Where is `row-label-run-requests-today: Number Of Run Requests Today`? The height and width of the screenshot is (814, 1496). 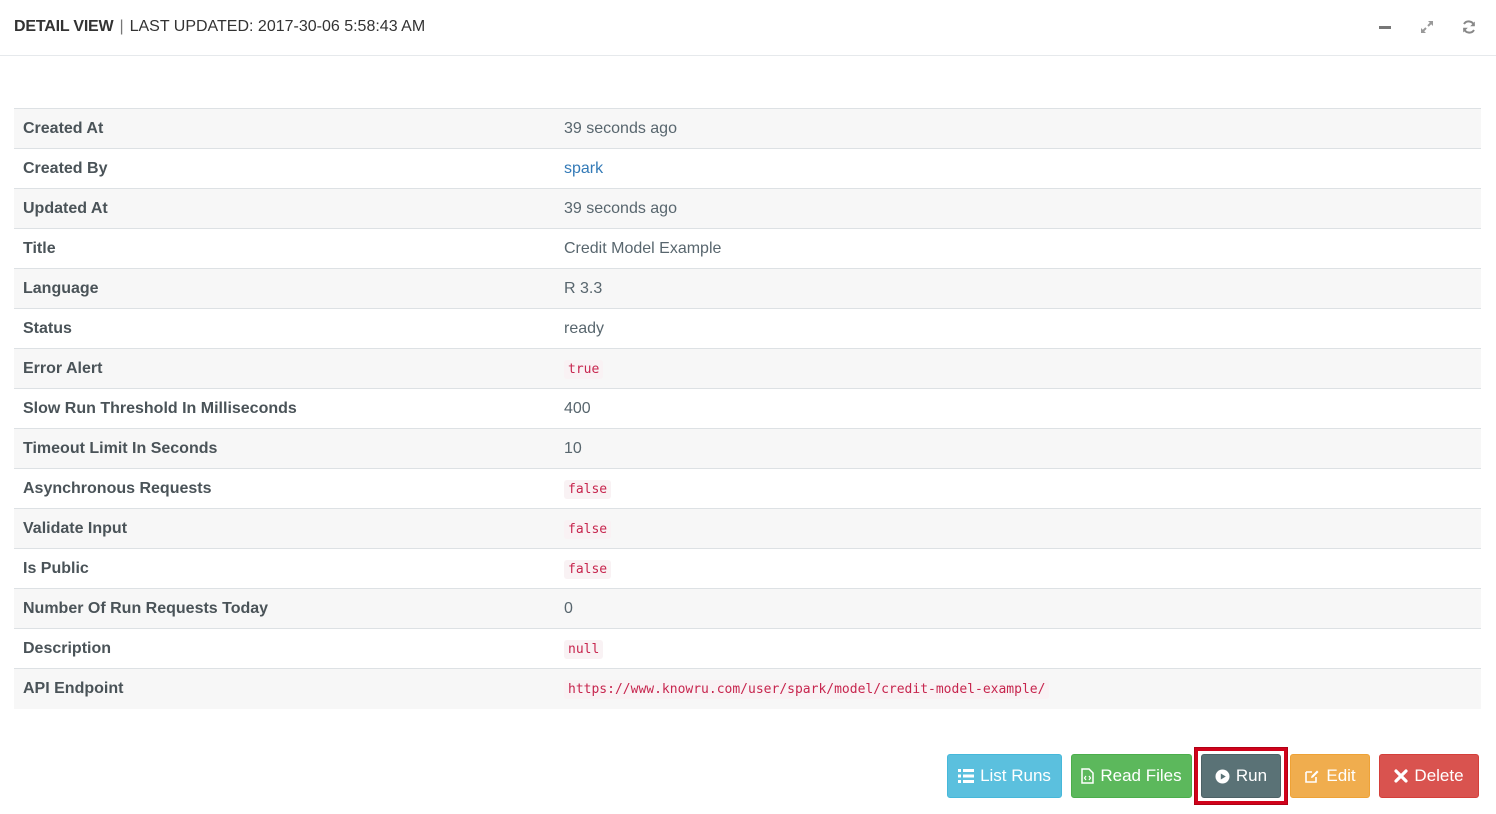 row-label-run-requests-today: Number Of Run Requests Today is located at coordinates (146, 608).